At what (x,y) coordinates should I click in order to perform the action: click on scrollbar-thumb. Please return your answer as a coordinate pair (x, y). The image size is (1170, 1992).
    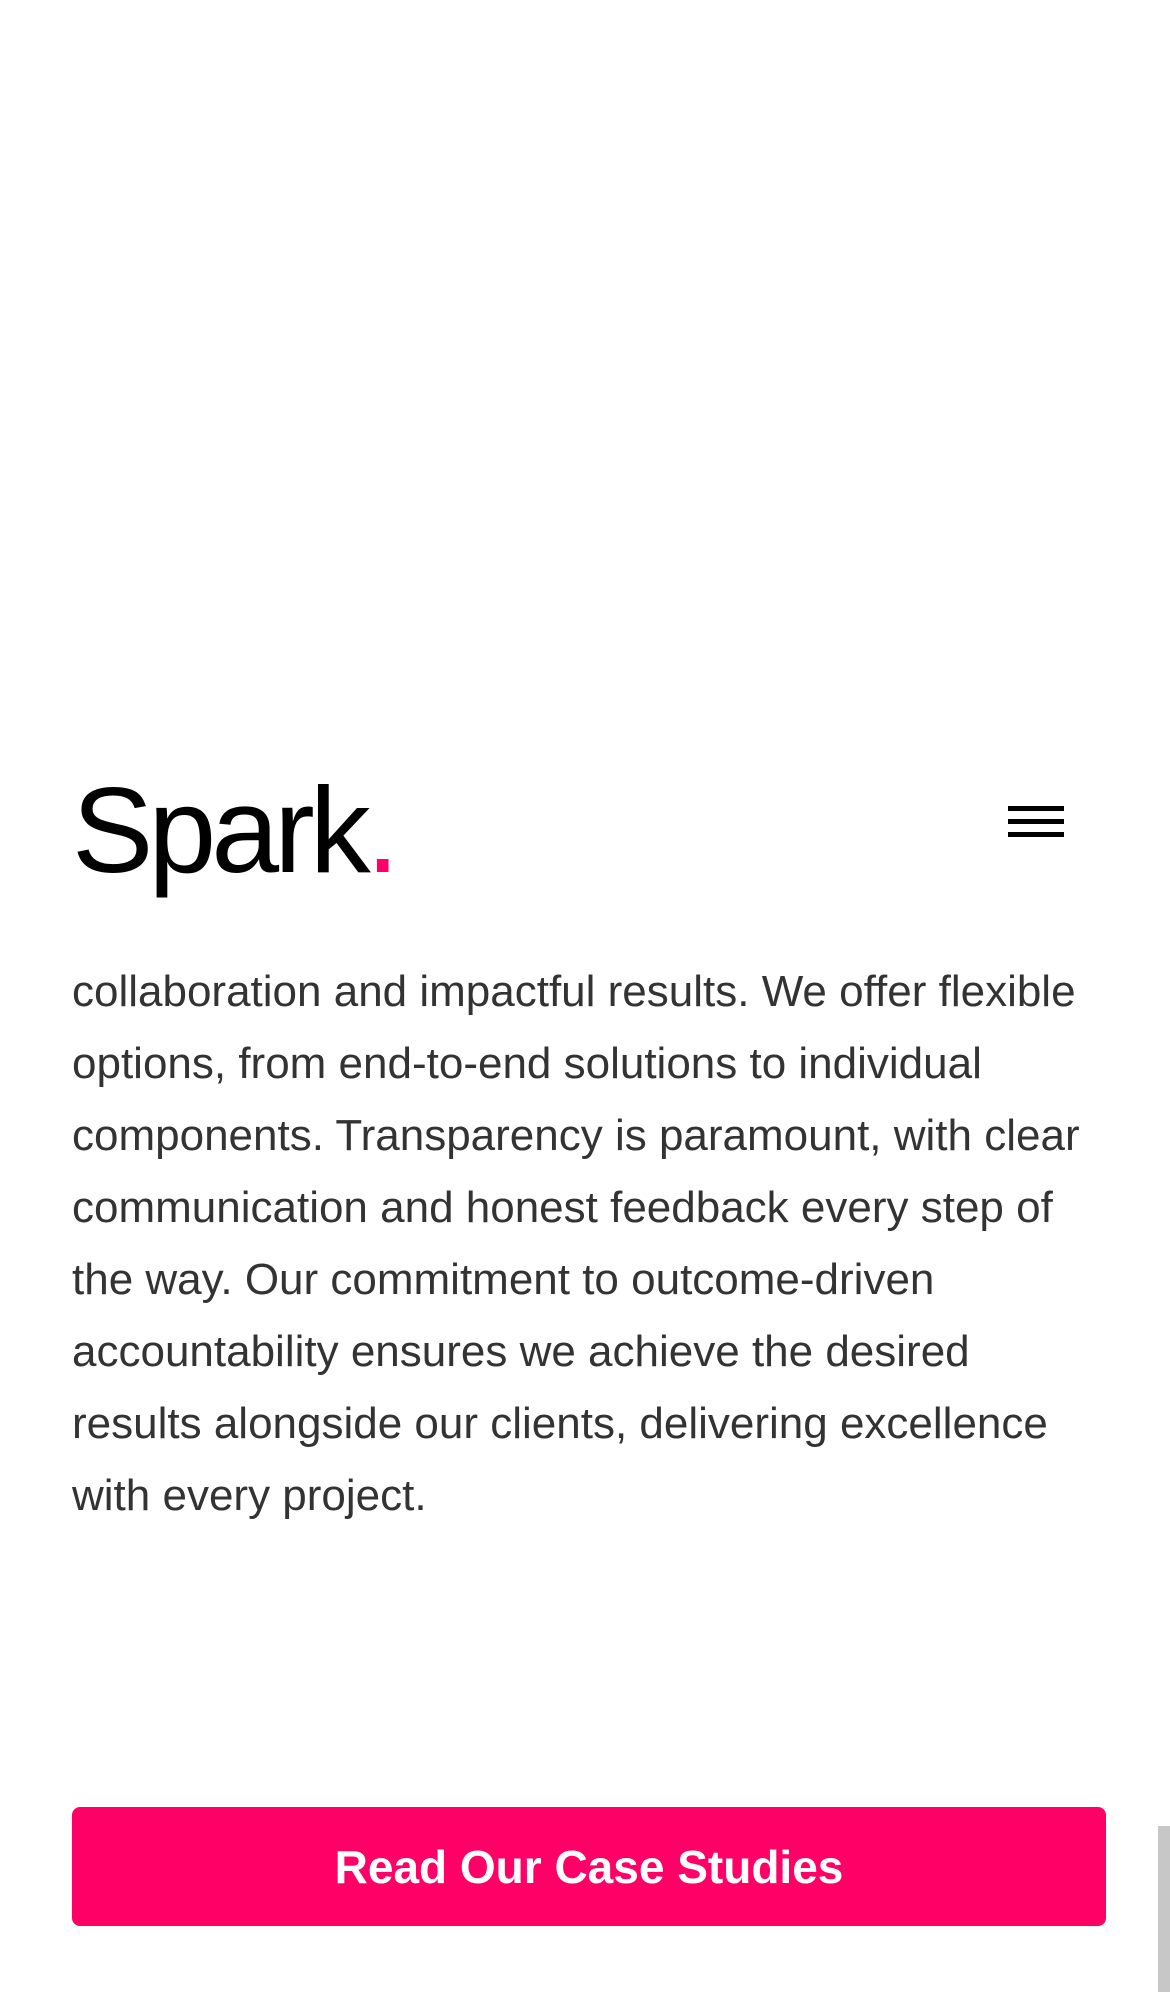
    Looking at the image, I should click on (1164, 1909).